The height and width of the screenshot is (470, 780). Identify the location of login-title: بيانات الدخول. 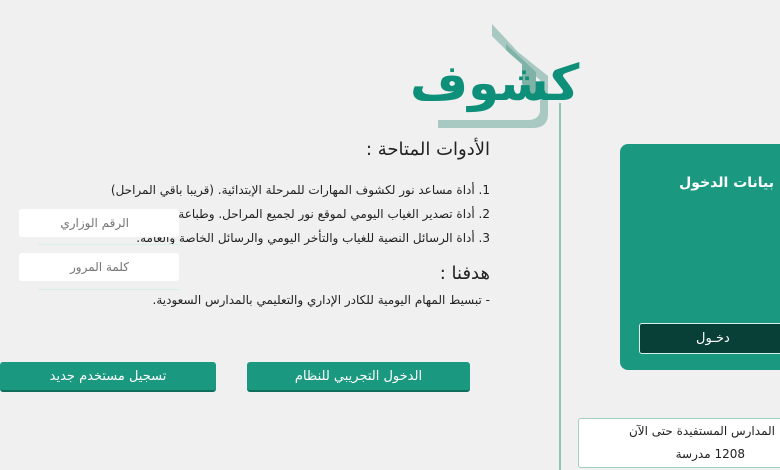
(726, 183).